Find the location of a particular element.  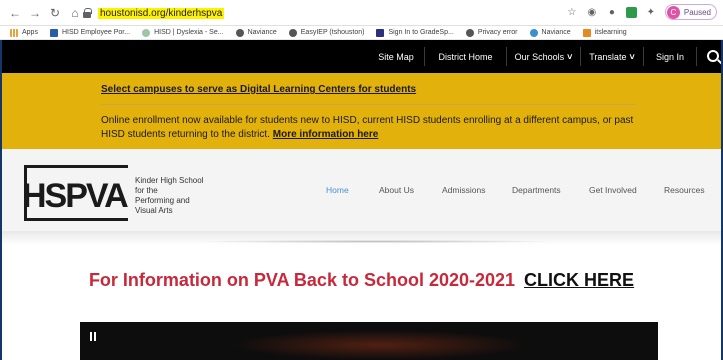

apps-grid-icon is located at coordinates (14, 32).